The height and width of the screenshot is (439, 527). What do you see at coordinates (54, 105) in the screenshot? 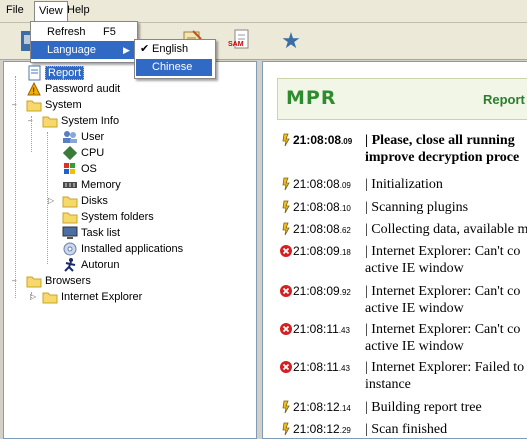
I see `tree-item-system: System` at bounding box center [54, 105].